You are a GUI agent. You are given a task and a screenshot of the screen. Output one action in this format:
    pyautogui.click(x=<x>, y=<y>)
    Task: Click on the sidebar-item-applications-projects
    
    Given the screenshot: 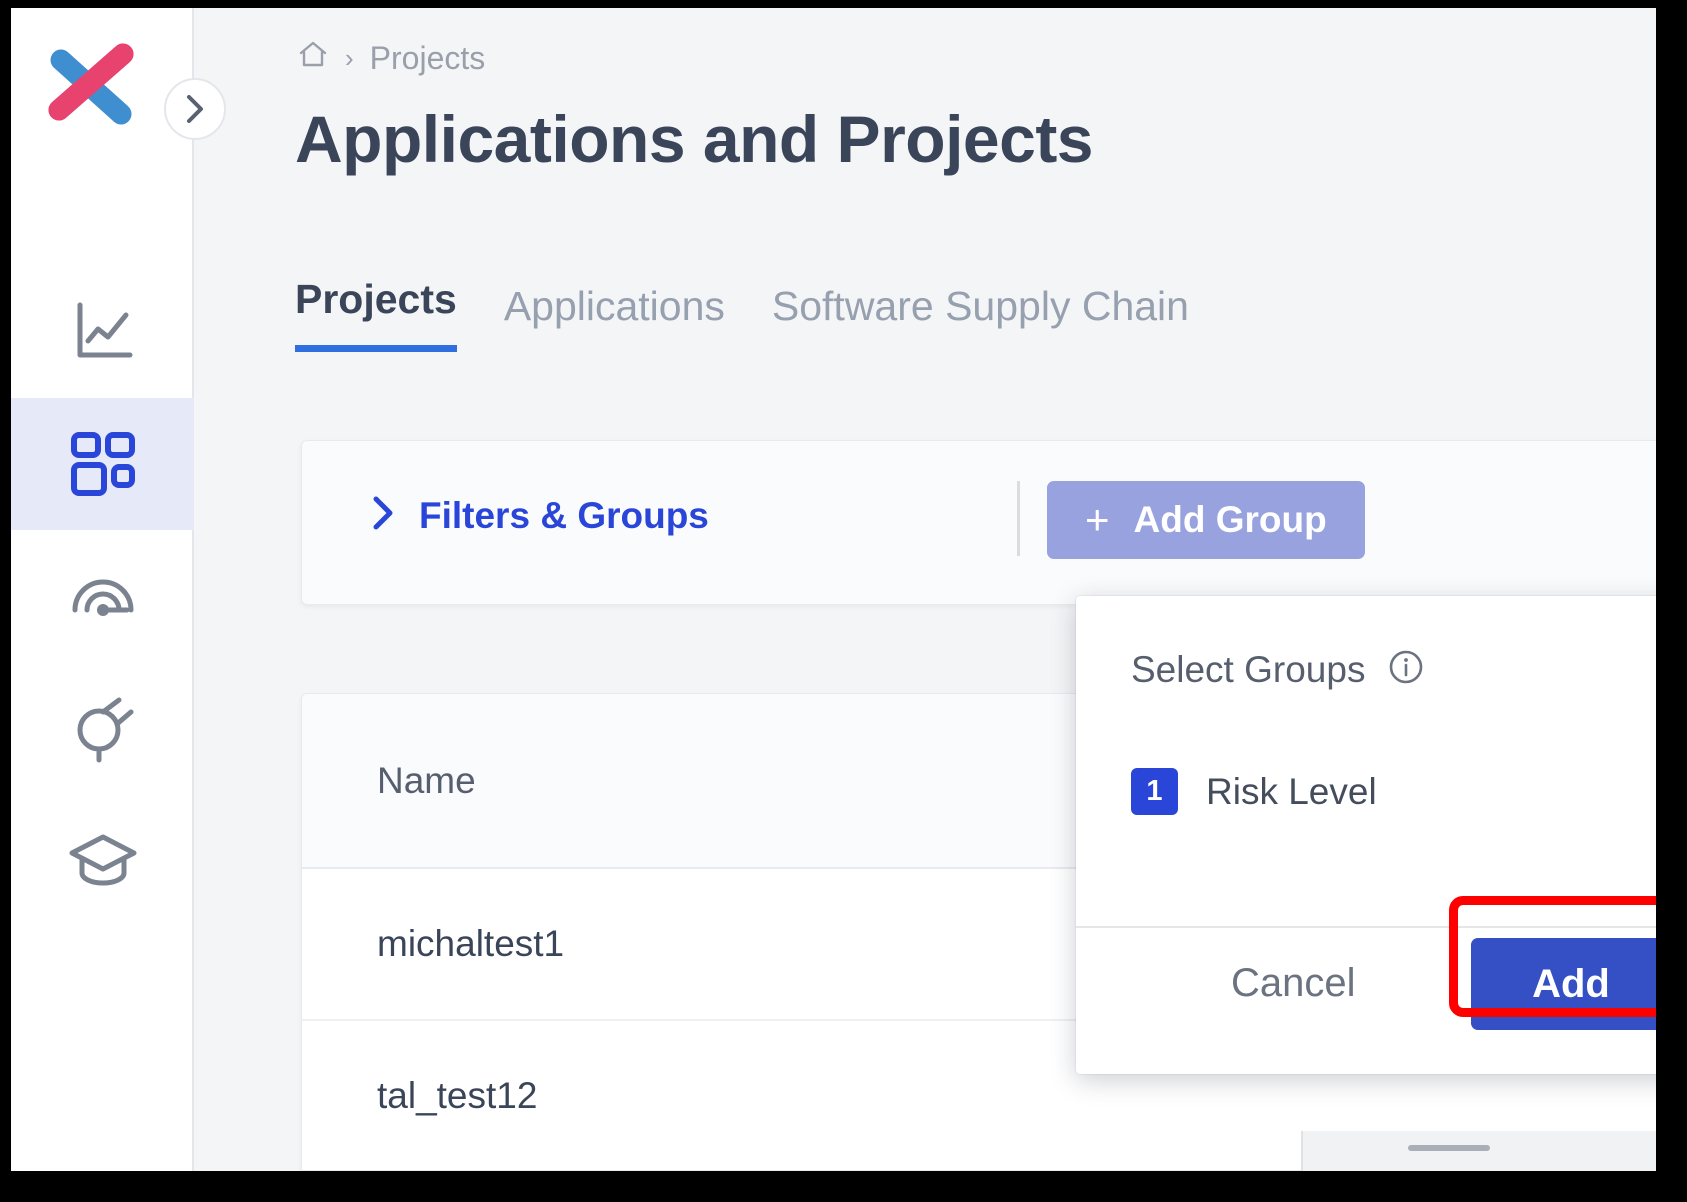 What is the action you would take?
    pyautogui.click(x=102, y=464)
    